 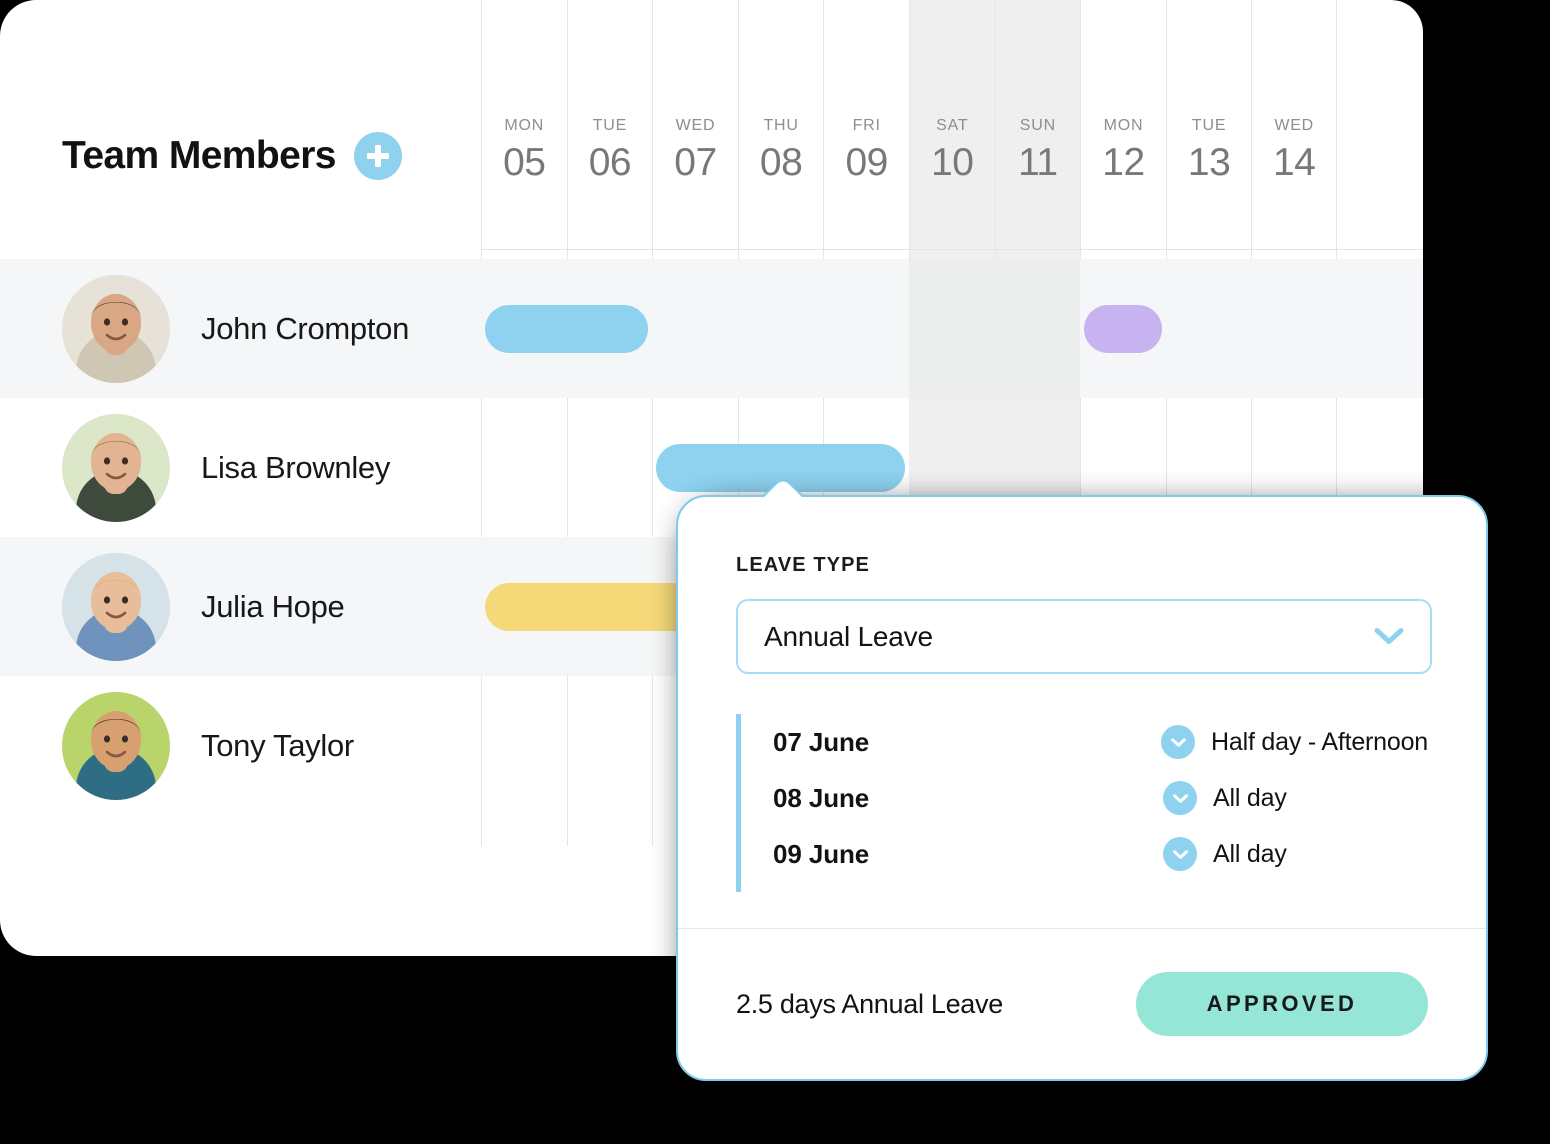 What do you see at coordinates (199, 155) in the screenshot?
I see `page-title: Team Members` at bounding box center [199, 155].